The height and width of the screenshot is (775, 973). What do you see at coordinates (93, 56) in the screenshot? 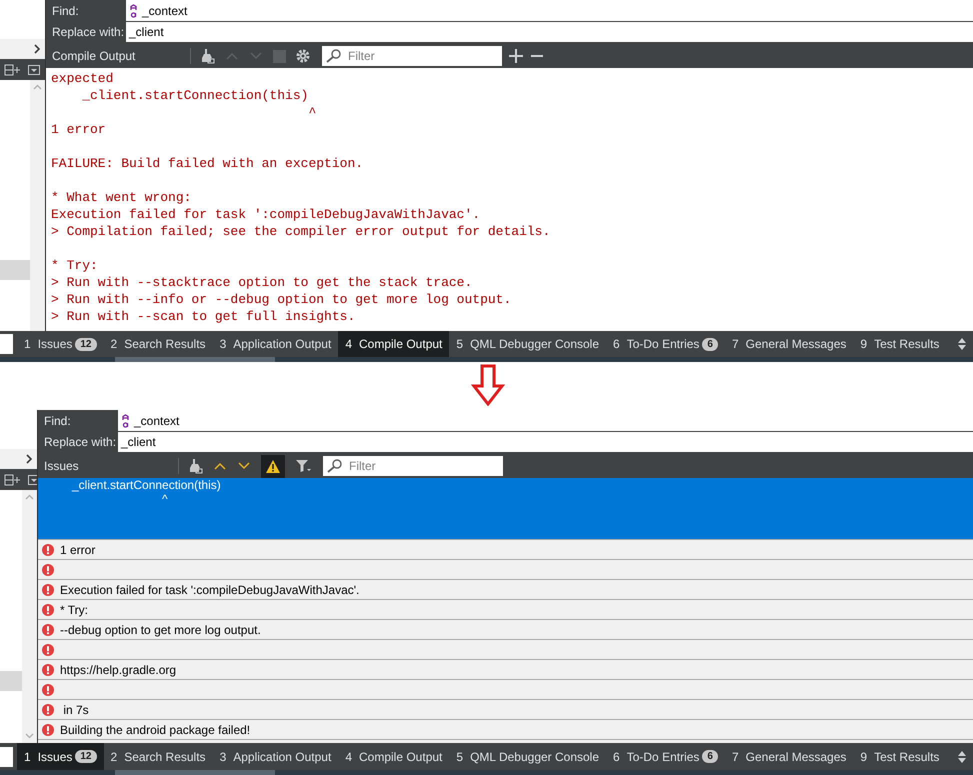
I see `pane-title: Compile Output` at bounding box center [93, 56].